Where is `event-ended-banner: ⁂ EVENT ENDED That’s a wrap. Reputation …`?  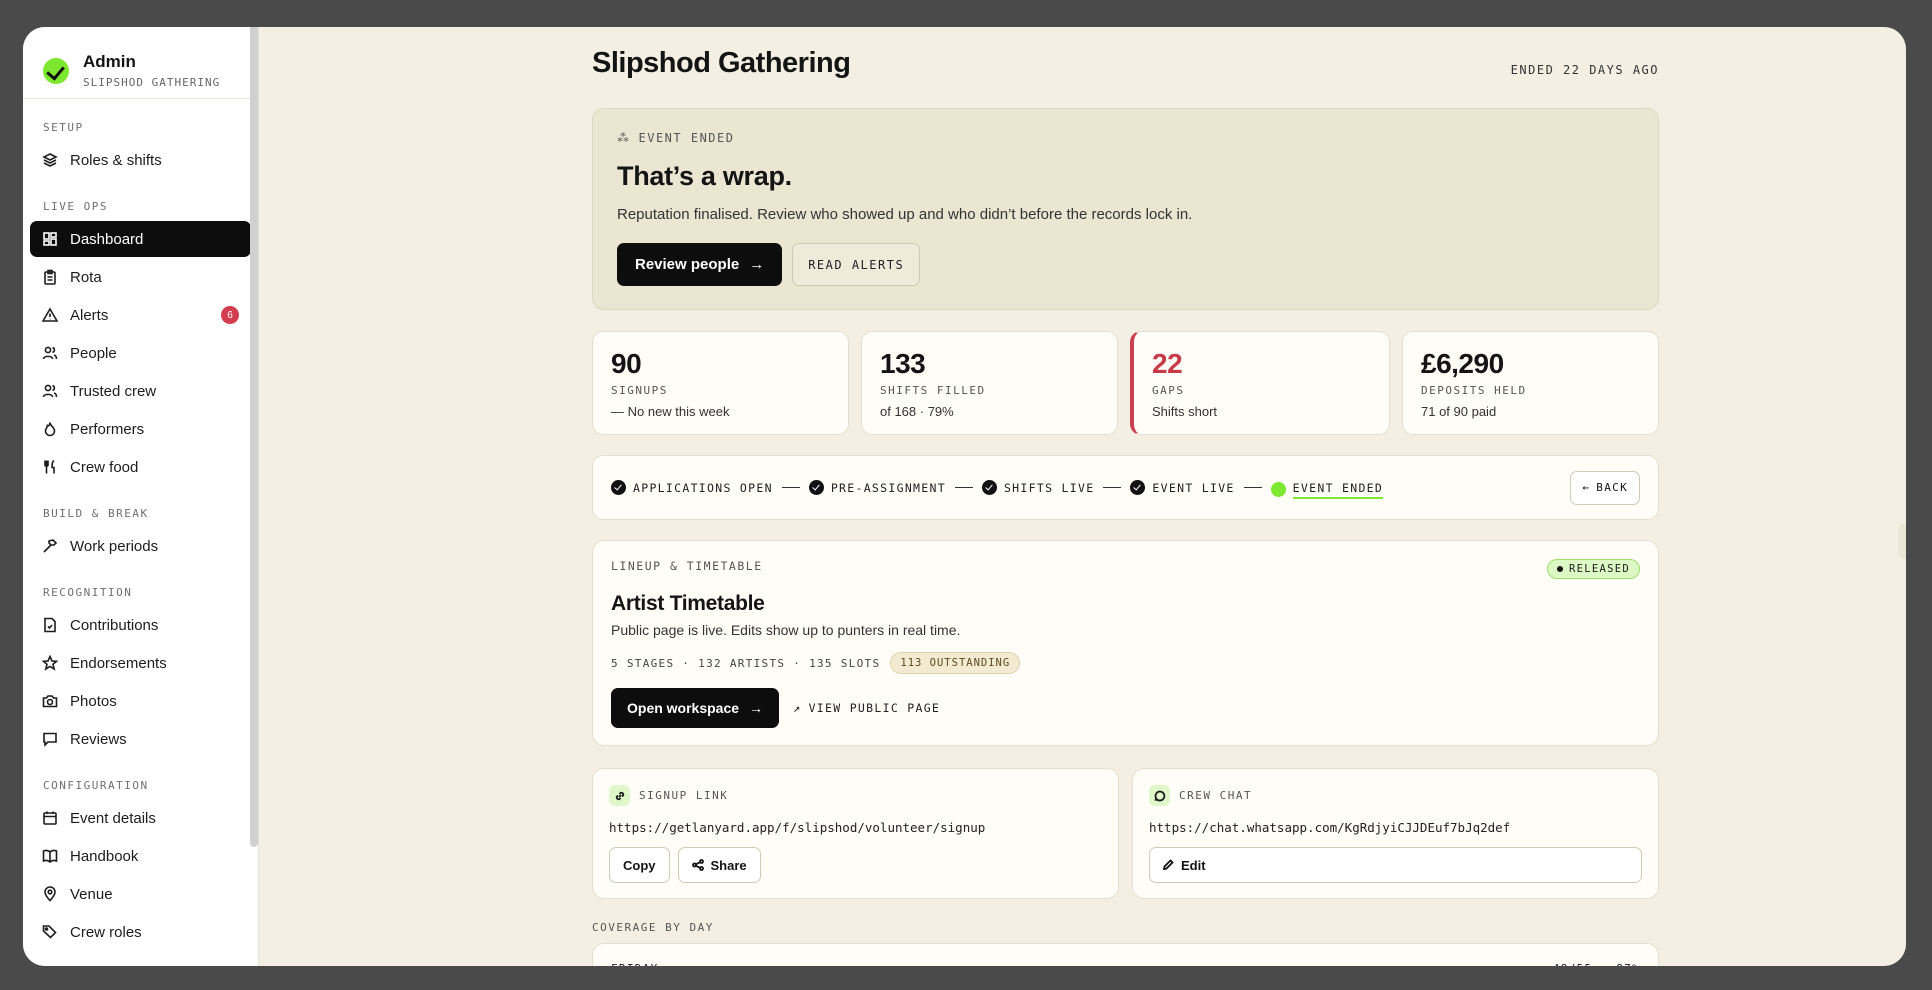 event-ended-banner: ⁂ EVENT ENDED That’s a wrap. Reputation … is located at coordinates (1125, 209).